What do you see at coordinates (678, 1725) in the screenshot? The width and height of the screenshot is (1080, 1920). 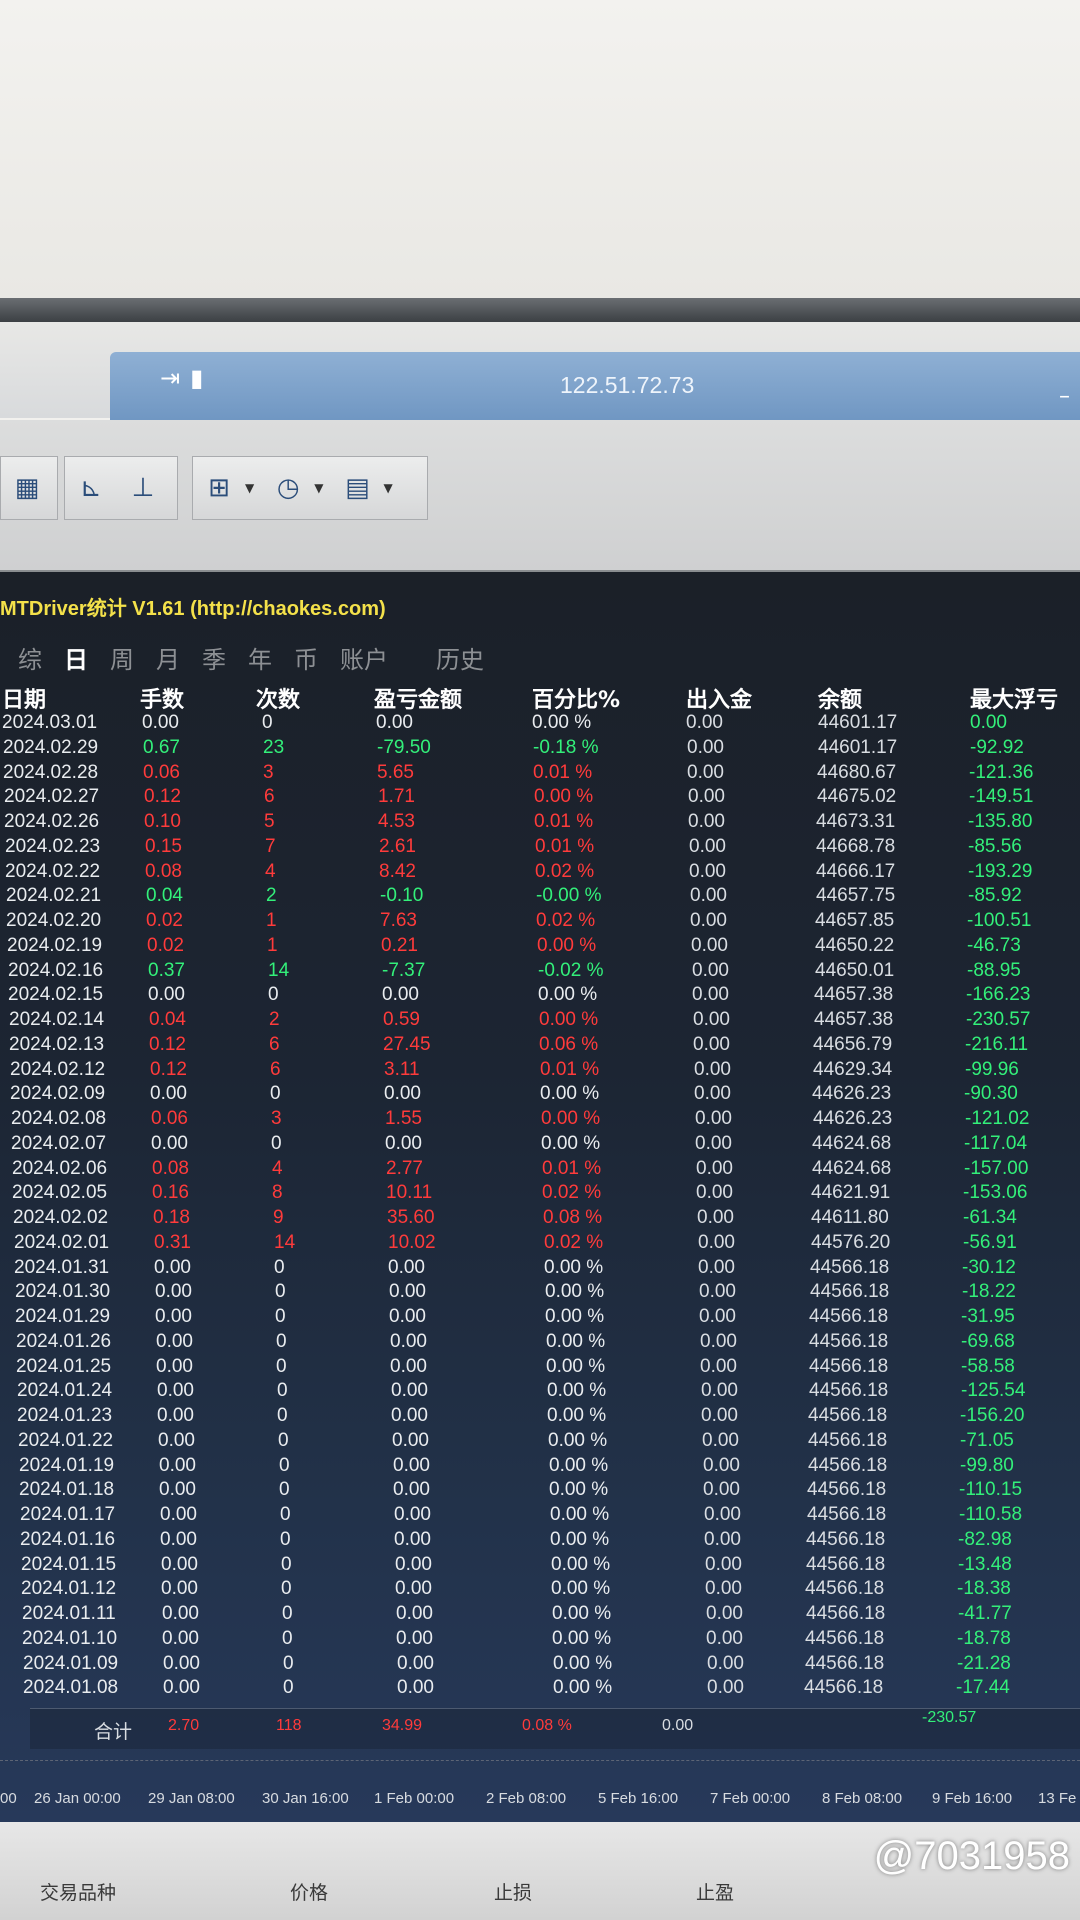 I see `totals-deposits: 0.00` at bounding box center [678, 1725].